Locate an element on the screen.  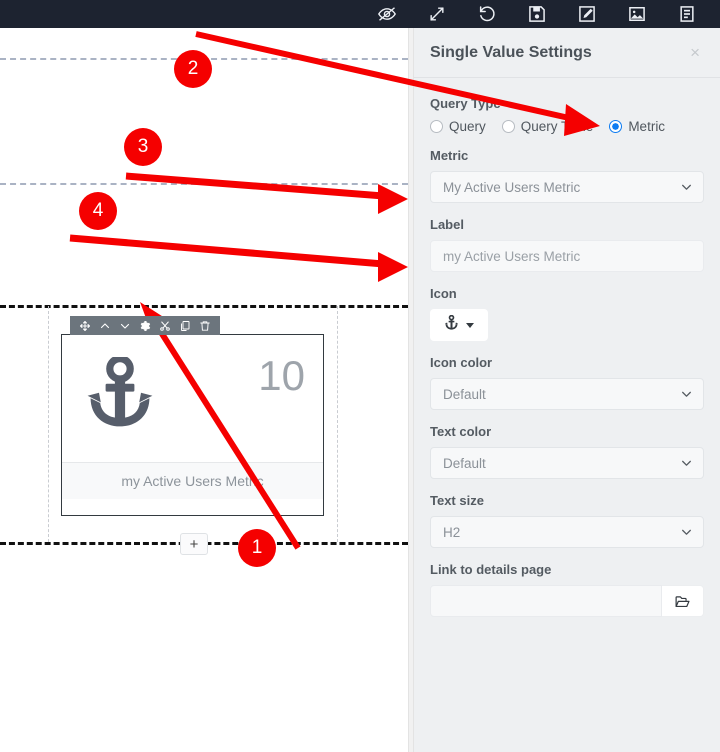
text-color-label: Text color is located at coordinates (461, 431).